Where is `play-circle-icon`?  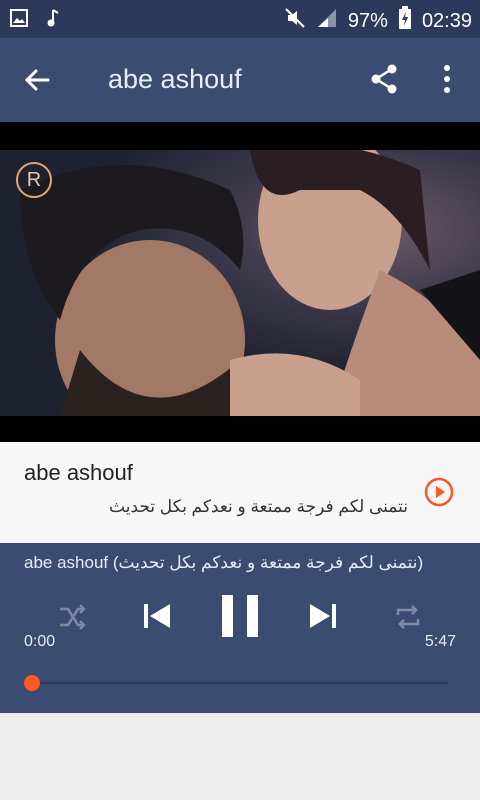 play-circle-icon is located at coordinates (439, 492).